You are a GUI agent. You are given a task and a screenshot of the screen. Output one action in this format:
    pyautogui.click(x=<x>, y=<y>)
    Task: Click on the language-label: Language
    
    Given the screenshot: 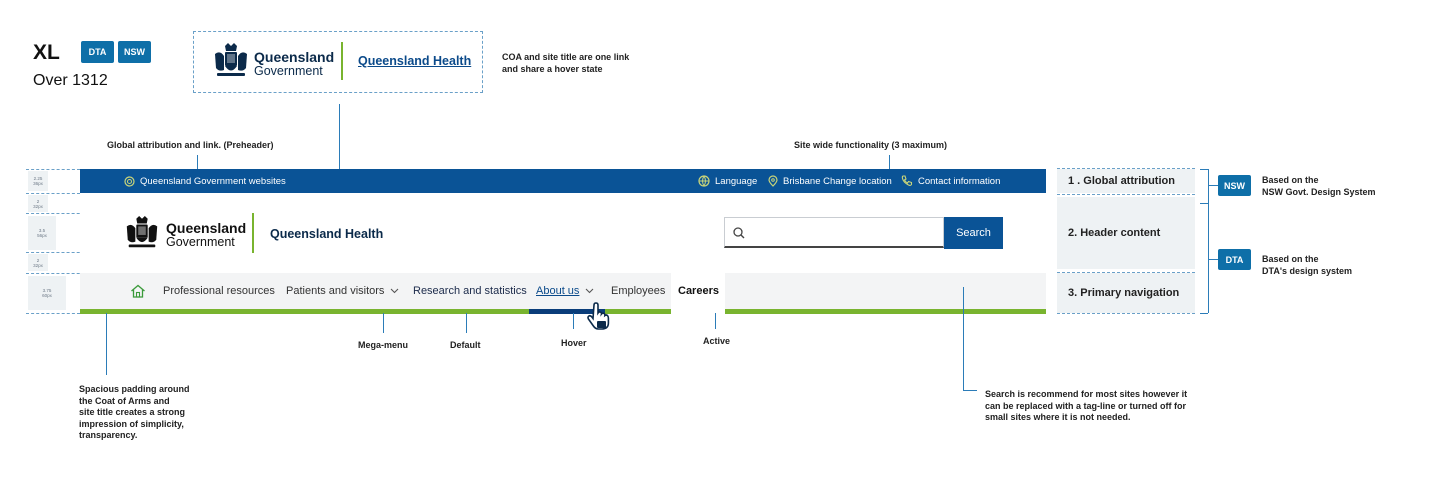 What is the action you would take?
    pyautogui.click(x=736, y=181)
    